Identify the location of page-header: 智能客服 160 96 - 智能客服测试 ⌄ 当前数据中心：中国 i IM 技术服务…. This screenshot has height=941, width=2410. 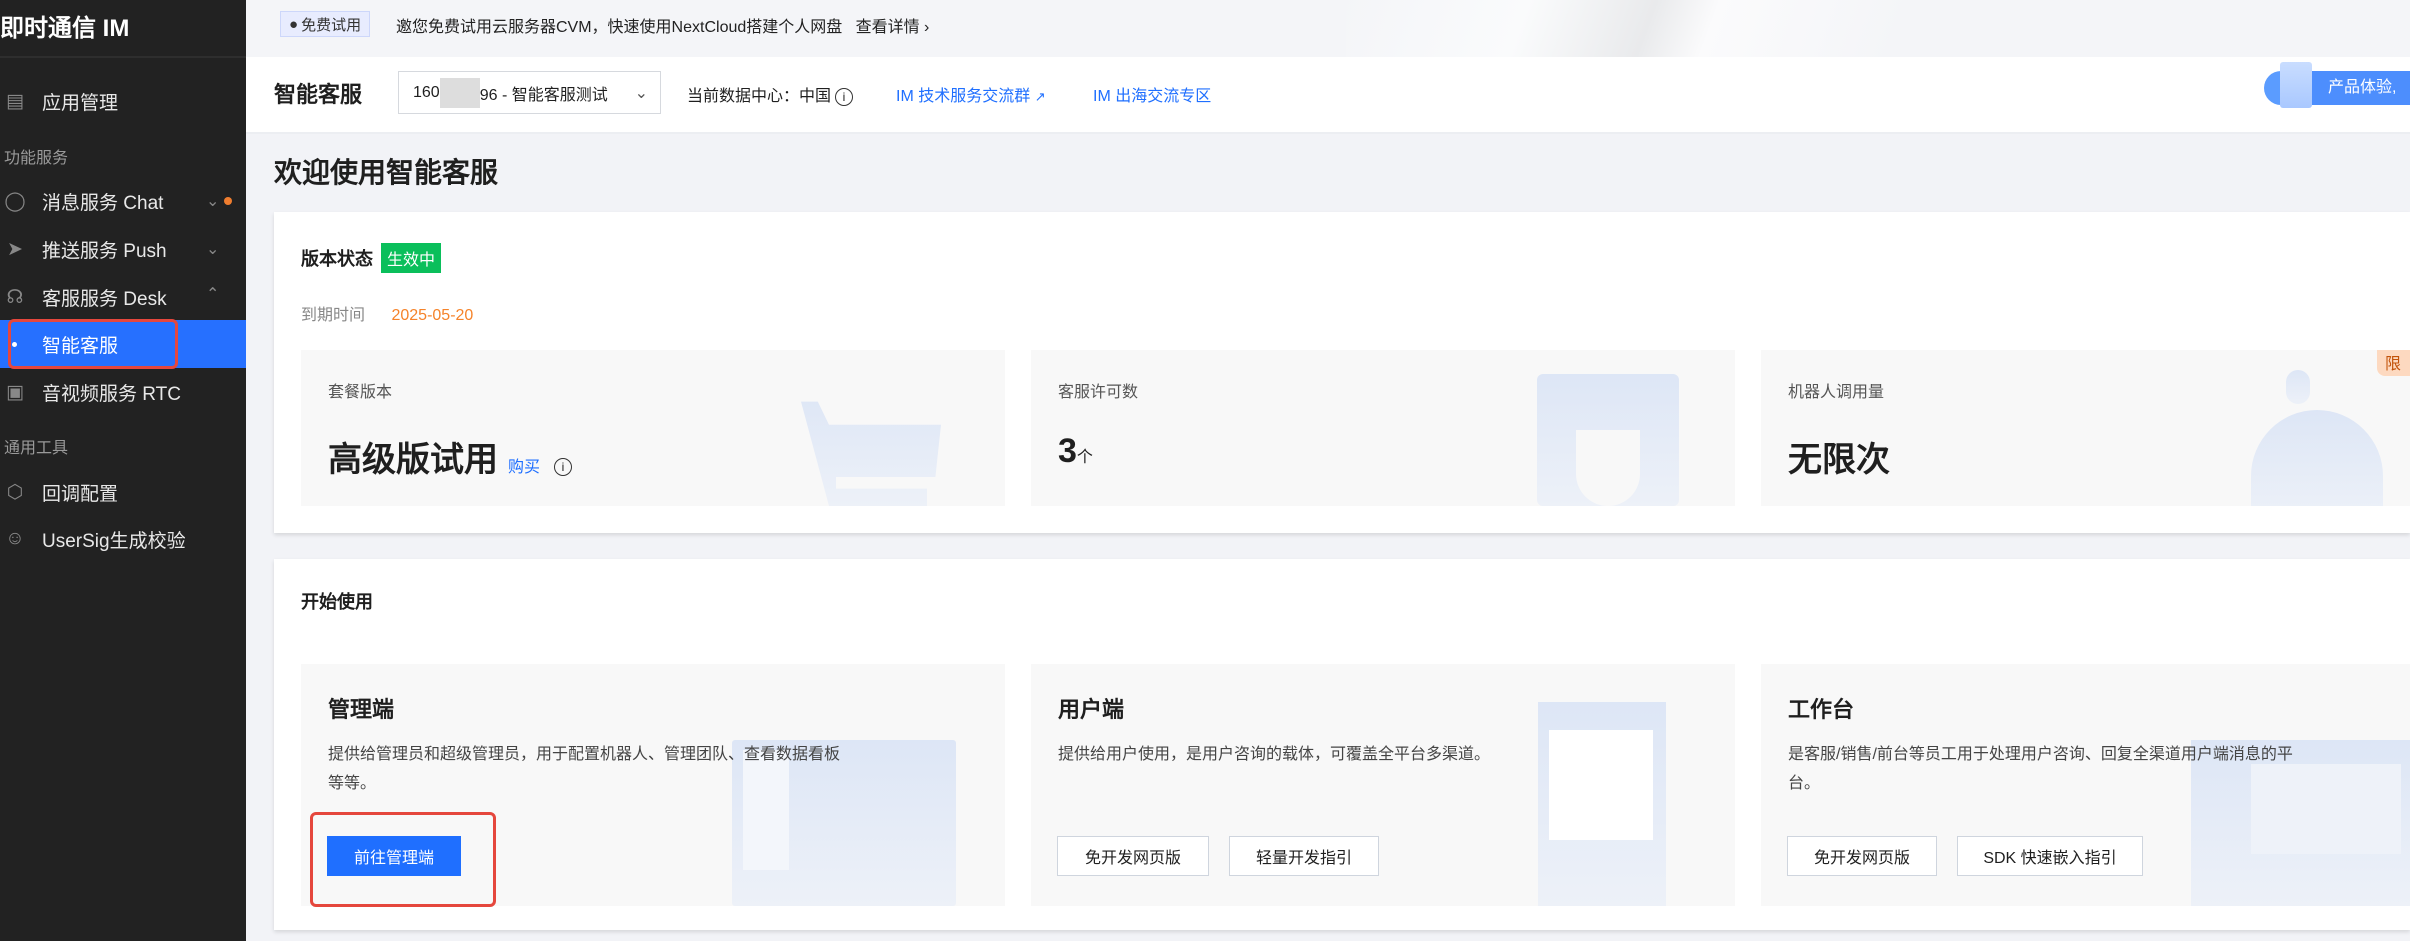
(1328, 95).